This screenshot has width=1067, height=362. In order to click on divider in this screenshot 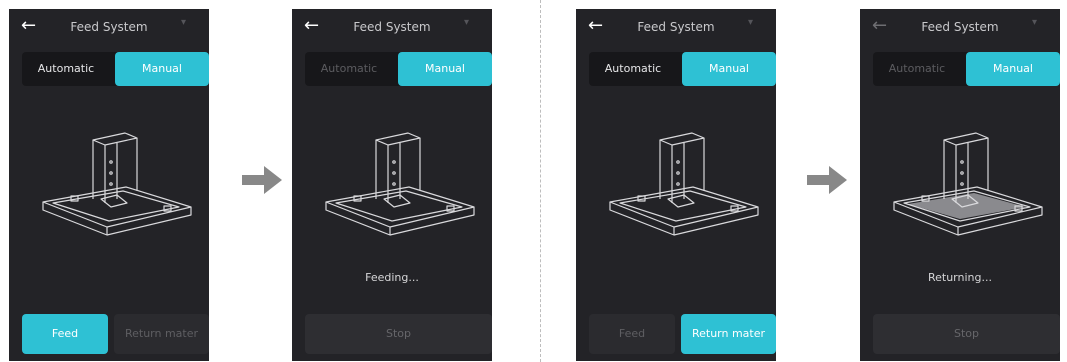, I will do `click(540, 181)`.